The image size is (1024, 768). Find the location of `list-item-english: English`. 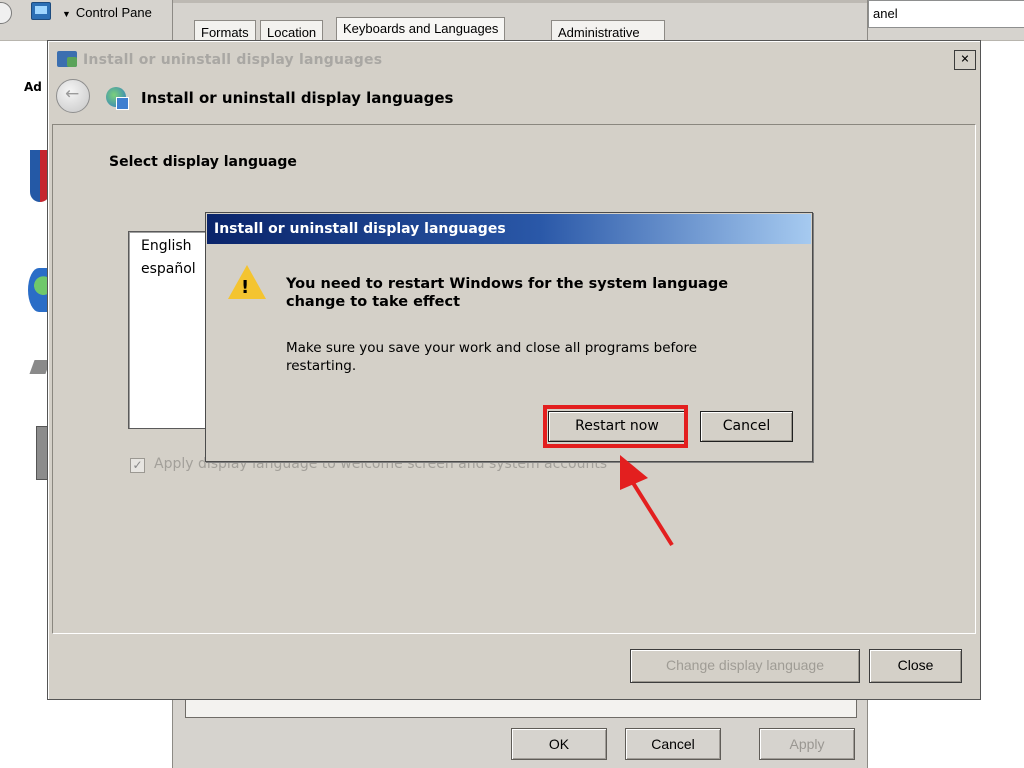

list-item-english: English is located at coordinates (166, 246).